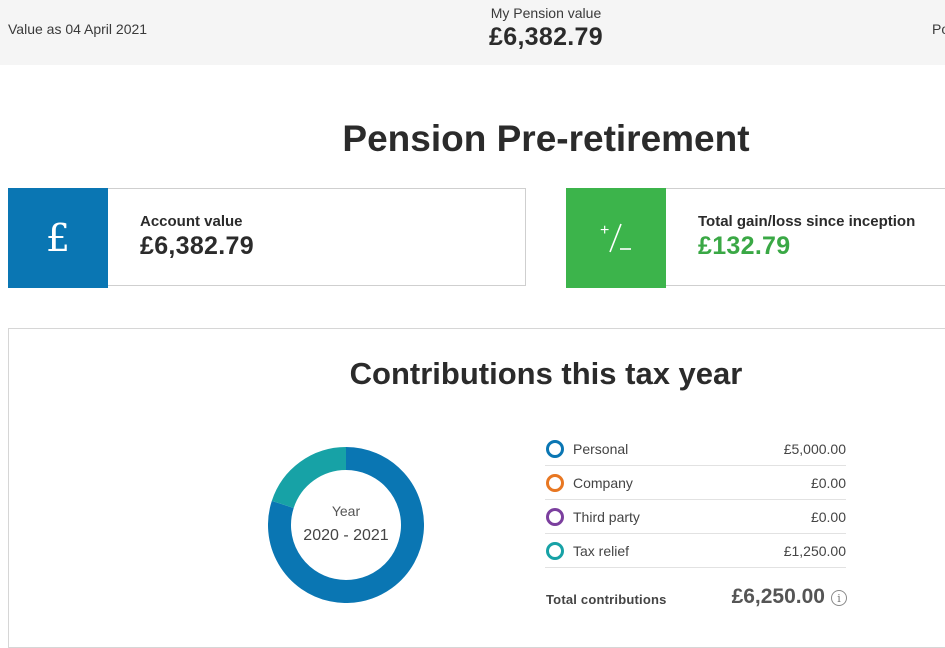  I want to click on total-contributions-row: Total contributions £6,250.00 i, so click(697, 599).